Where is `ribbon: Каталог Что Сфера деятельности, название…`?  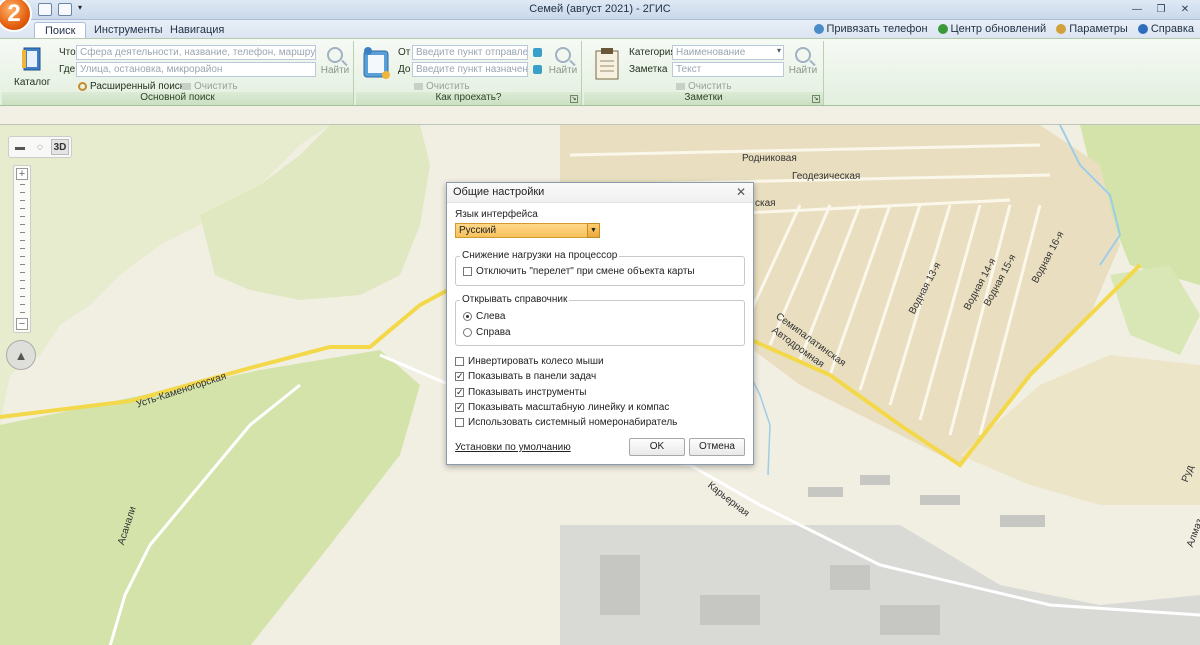 ribbon: Каталог Что Сфера деятельности, название… is located at coordinates (600, 72).